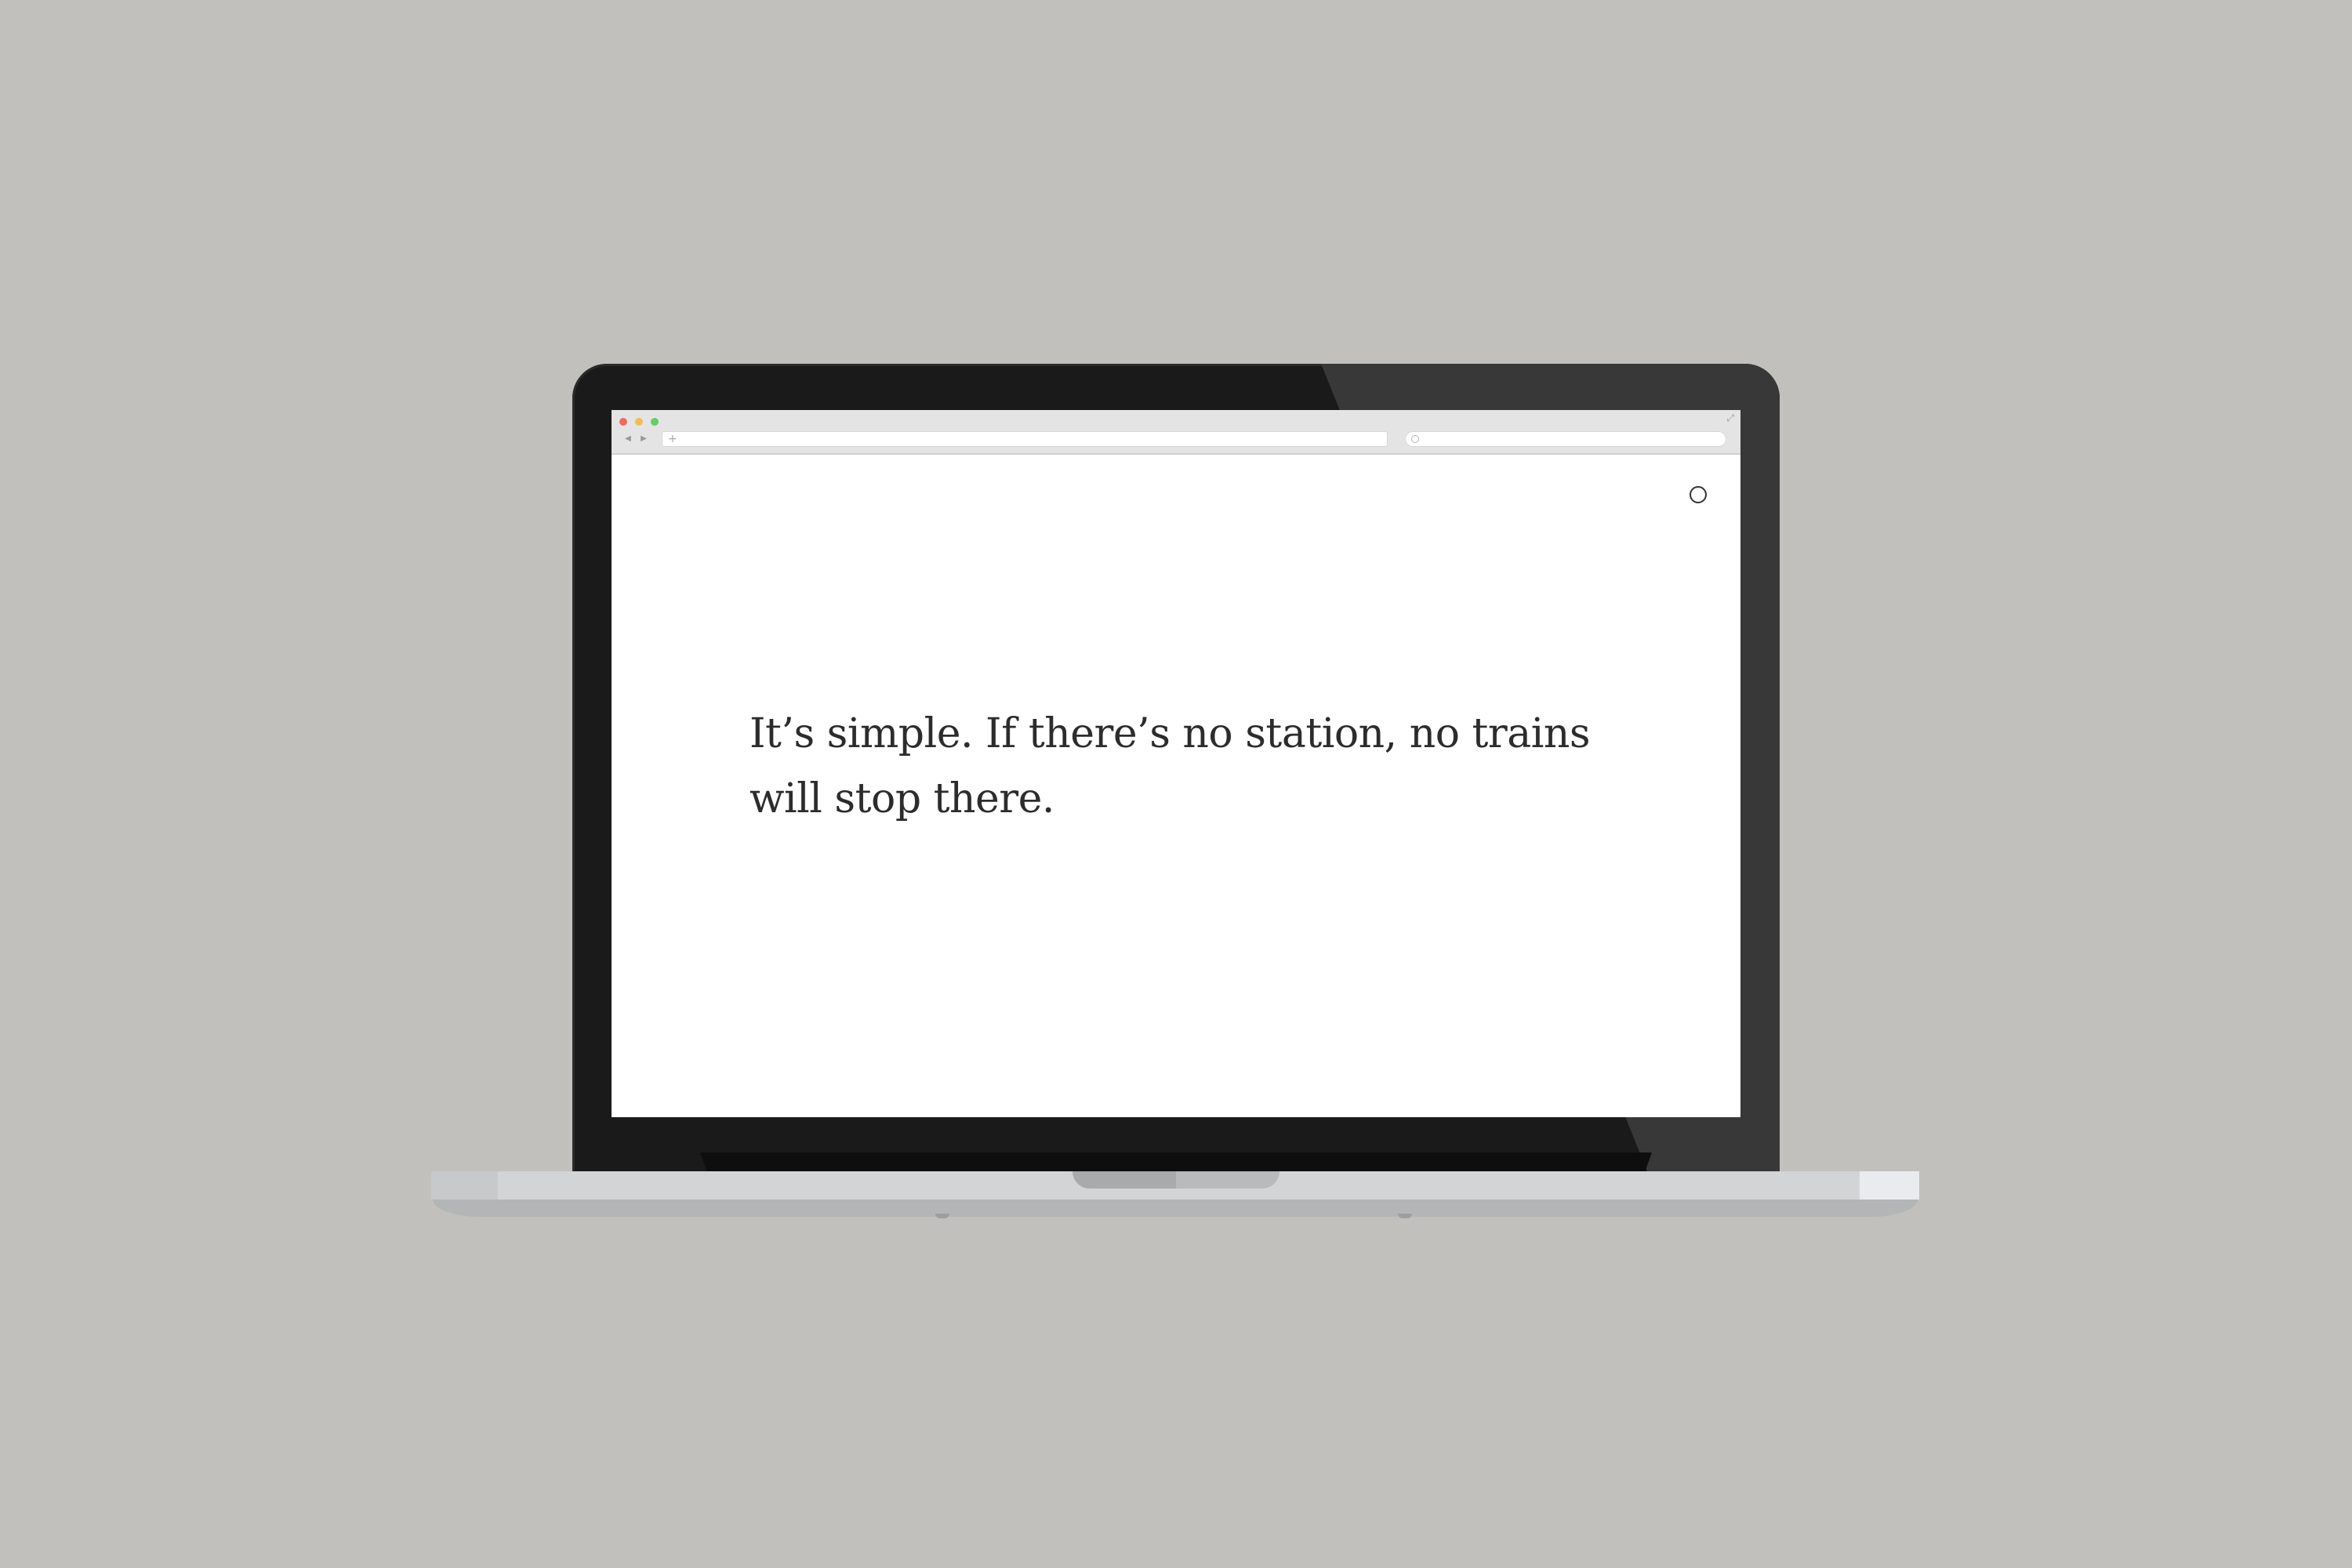 This screenshot has width=2352, height=1568. I want to click on base-bottom-shell, so click(1175, 1208).